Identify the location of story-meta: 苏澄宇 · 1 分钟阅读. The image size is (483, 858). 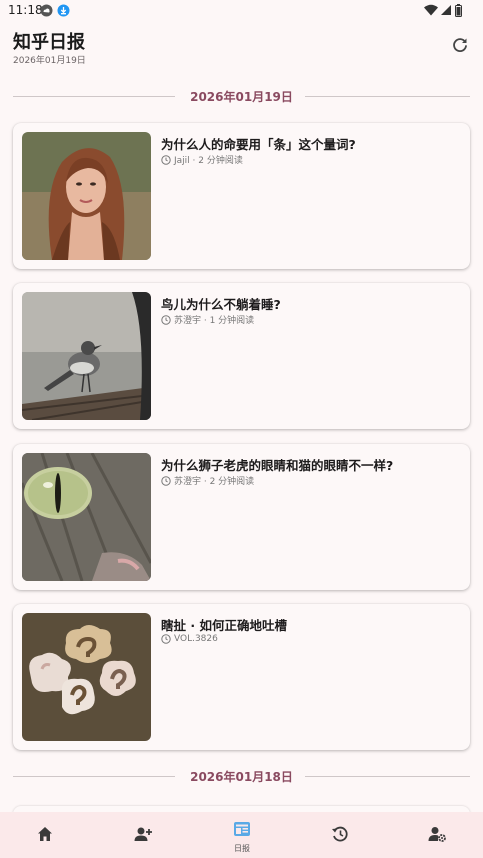
(207, 319).